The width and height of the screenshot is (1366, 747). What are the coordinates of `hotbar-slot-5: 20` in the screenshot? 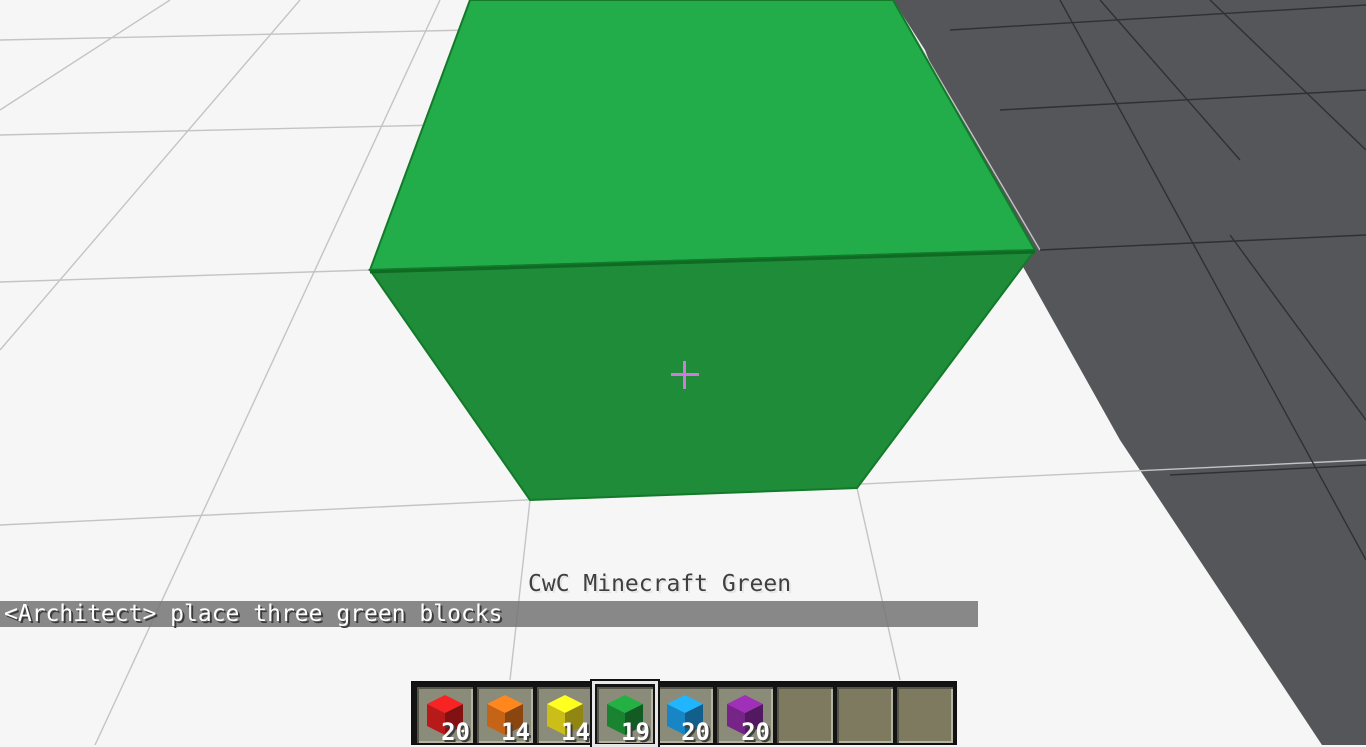 It's located at (685, 716).